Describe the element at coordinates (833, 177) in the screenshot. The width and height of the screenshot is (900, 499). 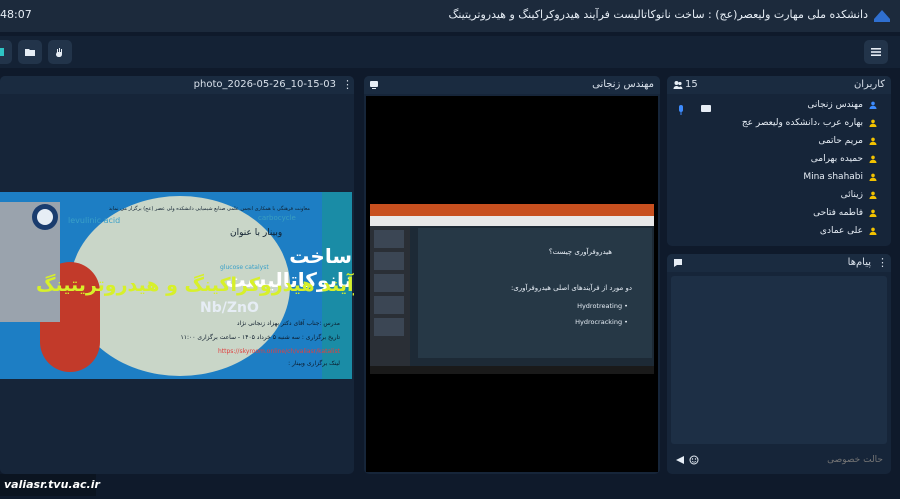
I see `user-name: Mina shahabi` at that location.